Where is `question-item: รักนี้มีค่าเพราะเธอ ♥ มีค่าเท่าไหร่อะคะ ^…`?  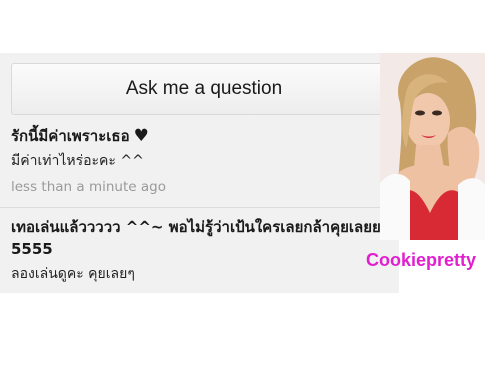
question-item: รักนี้มีค่าเพราะเธอ ♥ มีค่าเท่าไหร่อะคะ ^… is located at coordinates (201, 161).